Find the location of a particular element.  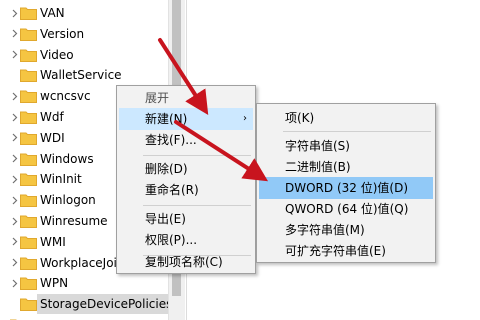

tree-item-label: WPN is located at coordinates (54, 283).